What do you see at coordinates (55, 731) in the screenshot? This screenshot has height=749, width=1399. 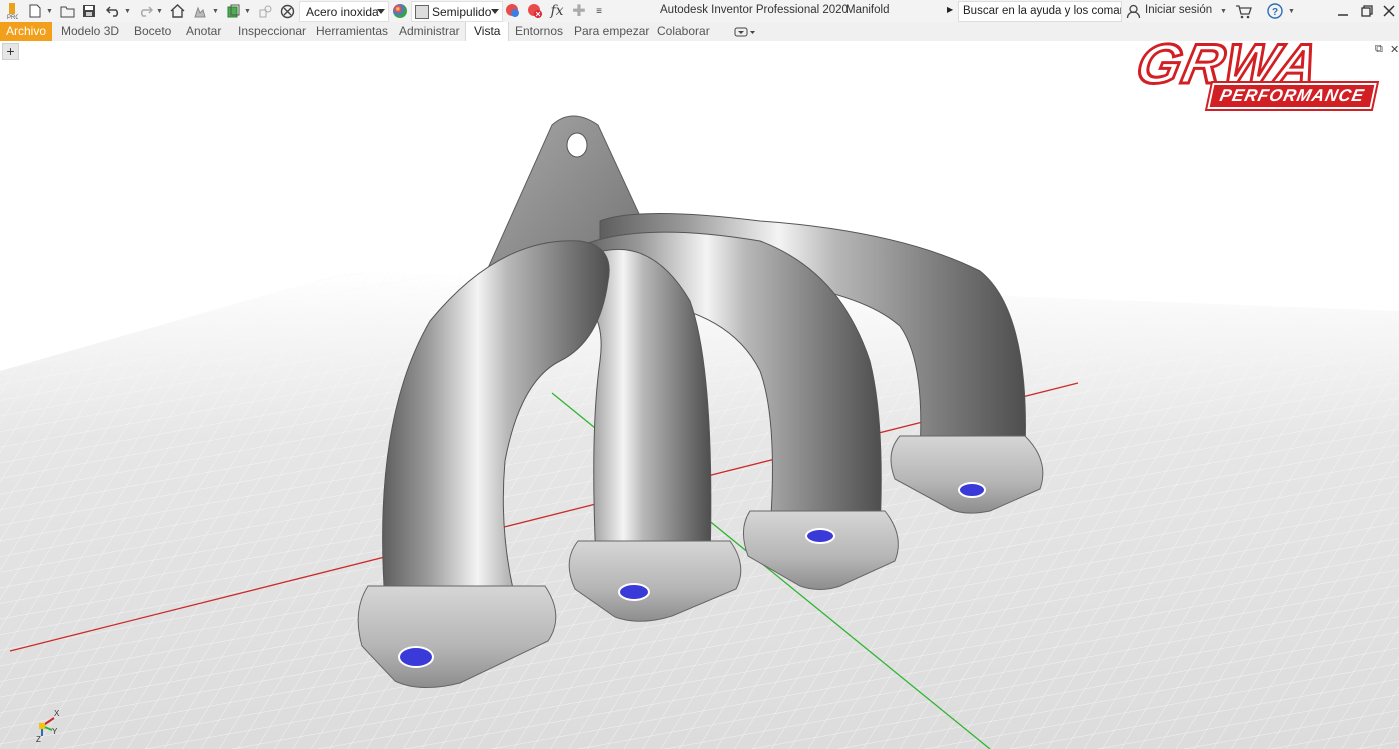 I see `y-axis-label: Y` at bounding box center [55, 731].